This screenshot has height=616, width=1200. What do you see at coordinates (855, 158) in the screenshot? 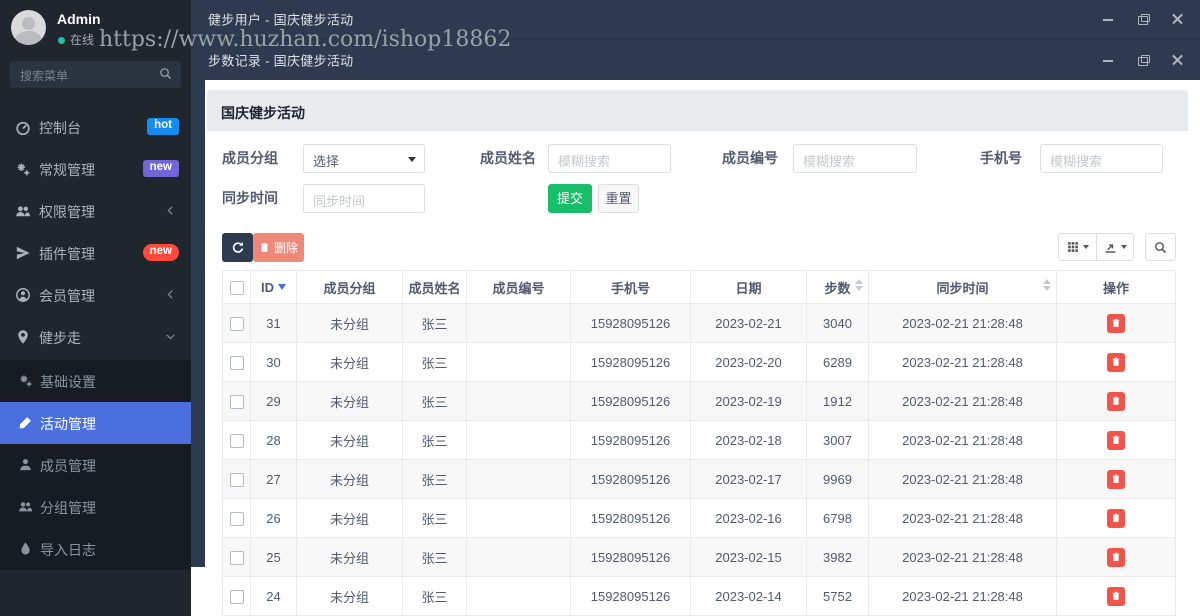
I see `code-input: 模糊搜索` at bounding box center [855, 158].